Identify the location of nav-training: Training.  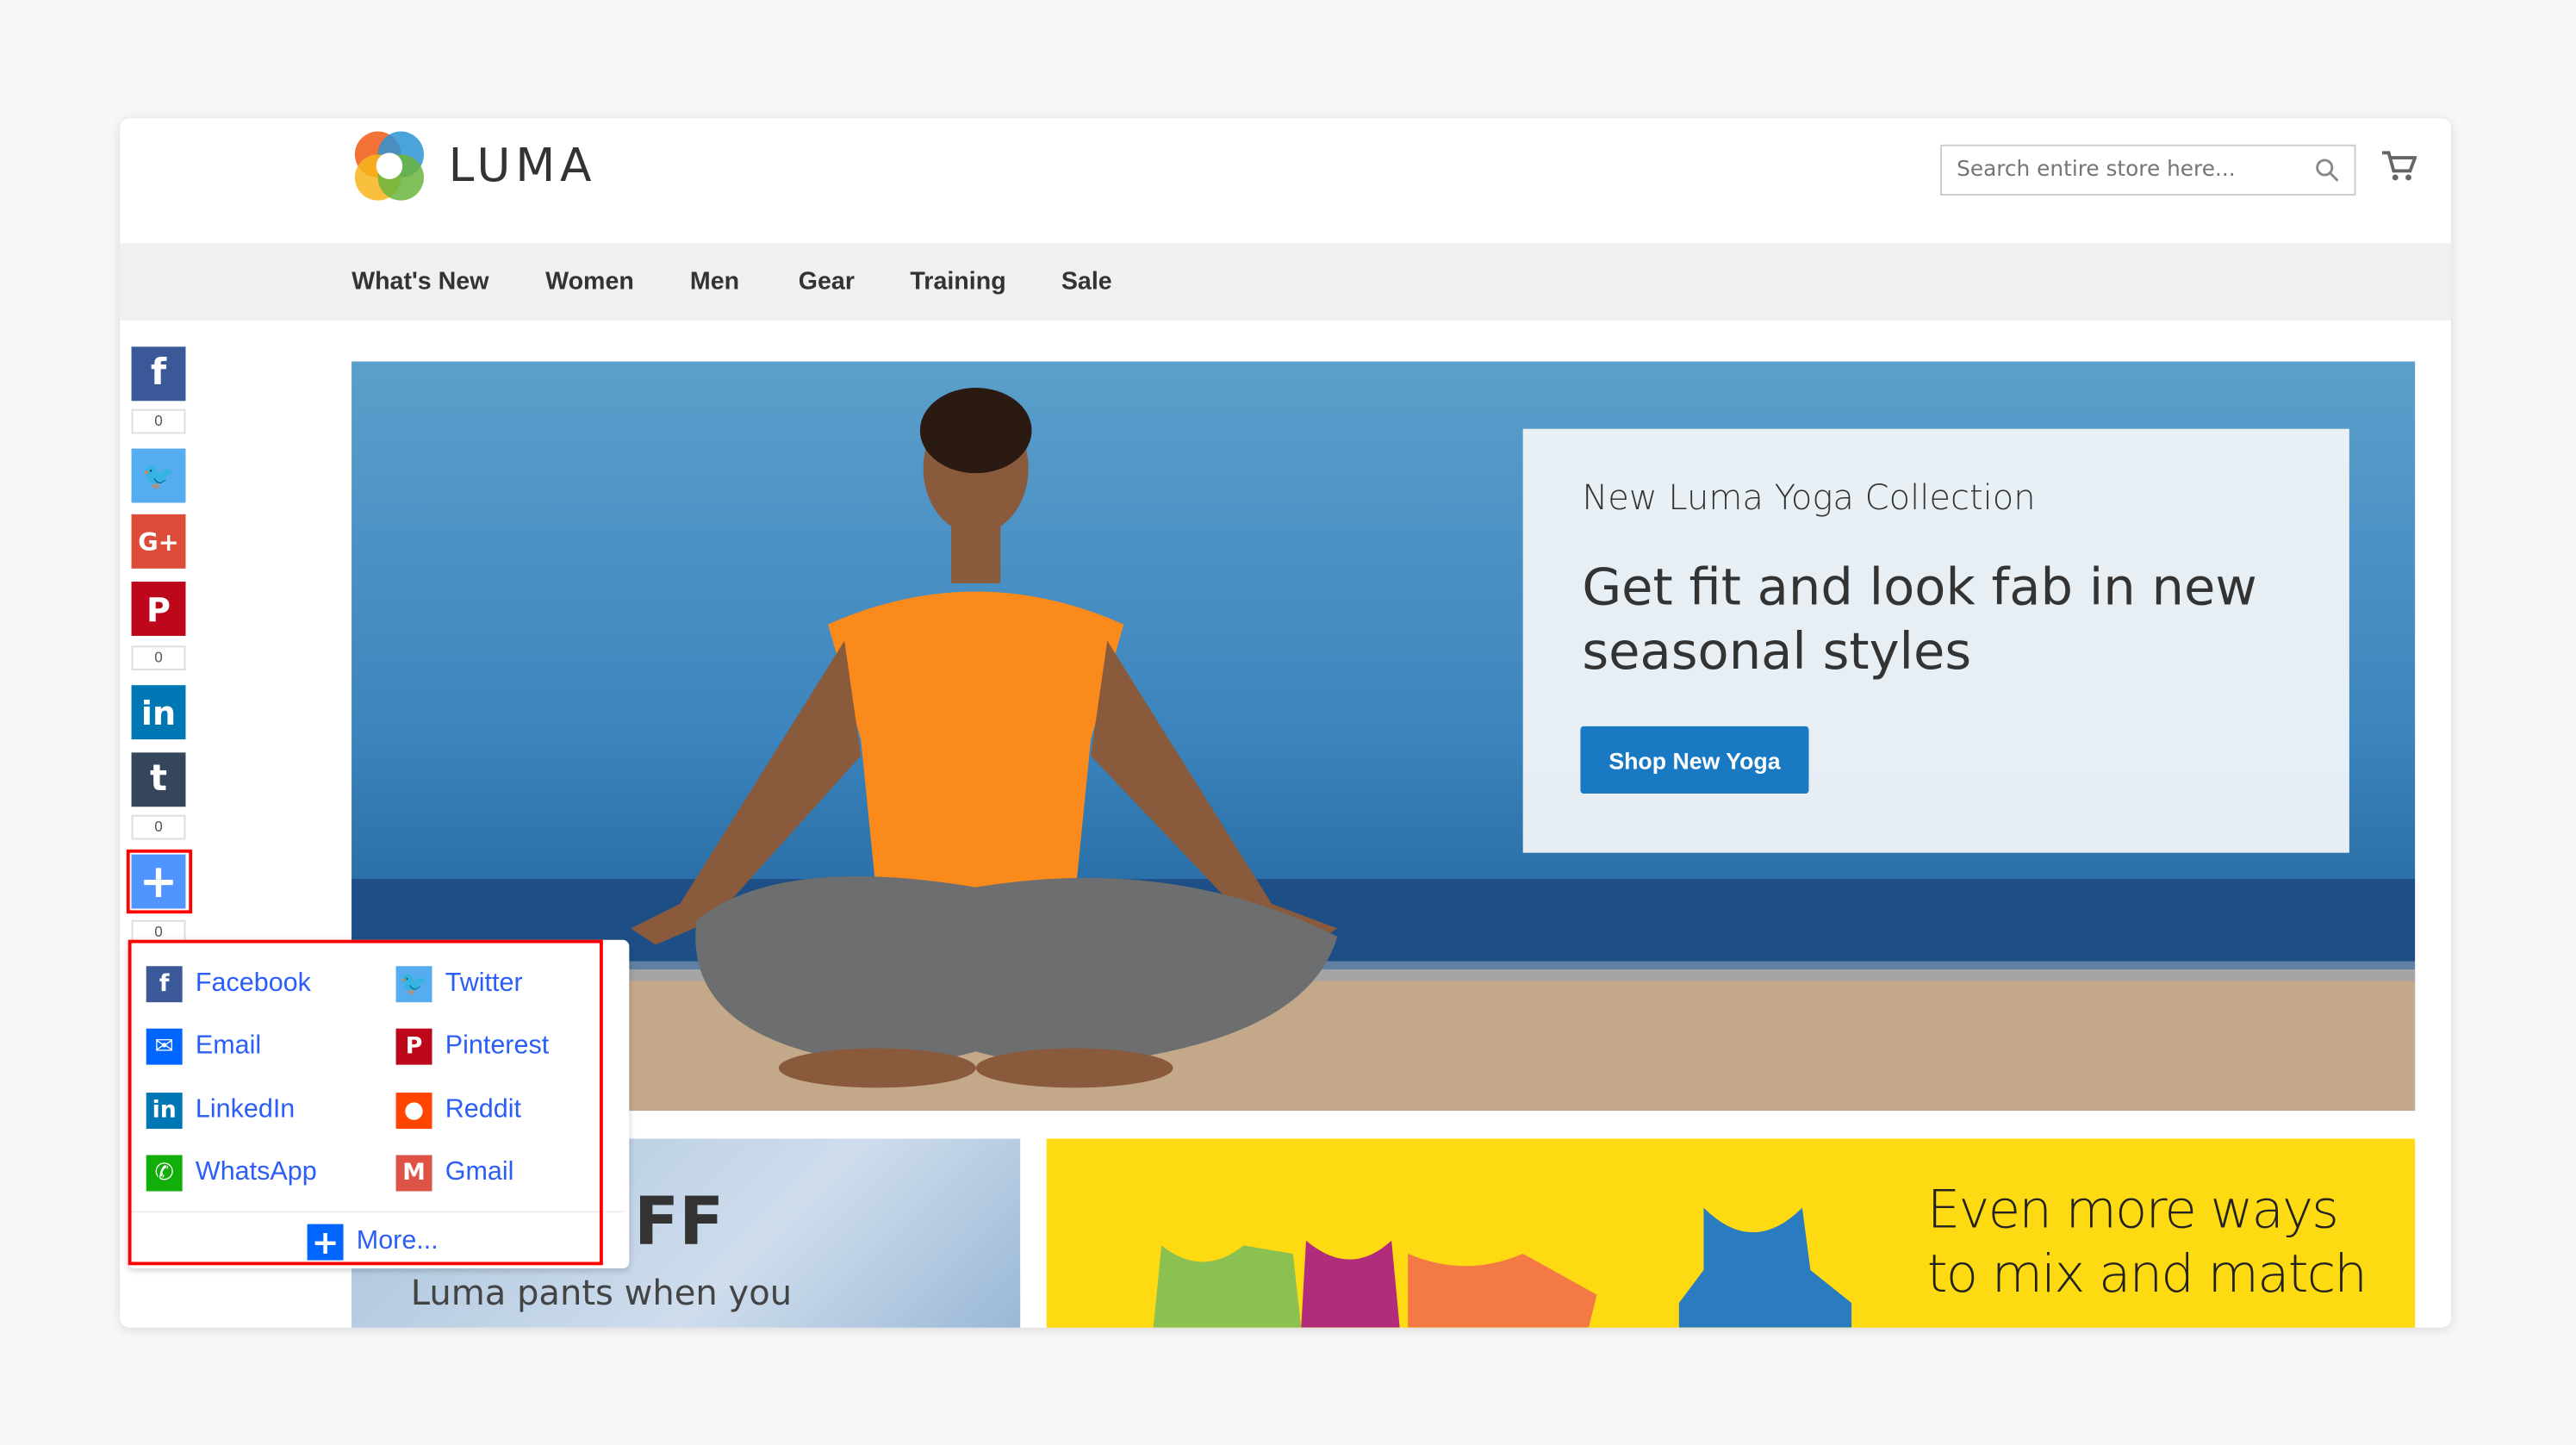
(958, 282).